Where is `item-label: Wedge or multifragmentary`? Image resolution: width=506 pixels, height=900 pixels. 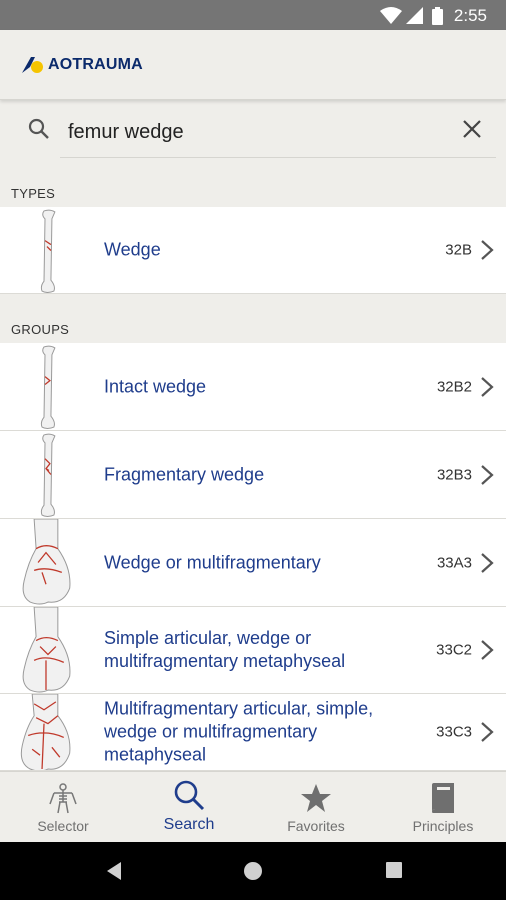
item-label: Wedge or multifragmentary is located at coordinates (212, 562).